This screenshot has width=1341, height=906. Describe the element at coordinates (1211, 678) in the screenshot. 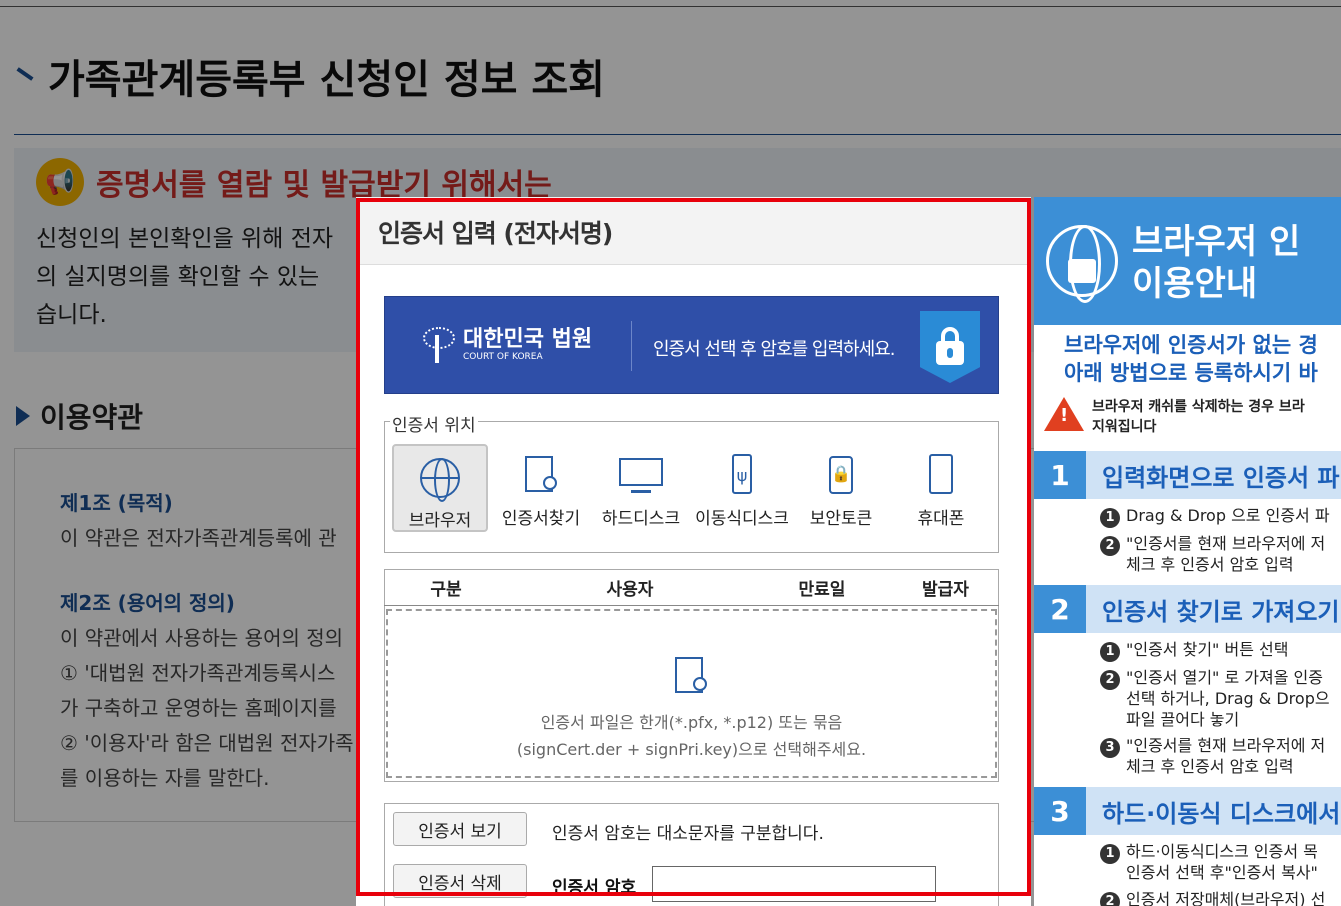

I see `step-2-line: 2 "인증서 열기" 로 가져올 인증` at that location.